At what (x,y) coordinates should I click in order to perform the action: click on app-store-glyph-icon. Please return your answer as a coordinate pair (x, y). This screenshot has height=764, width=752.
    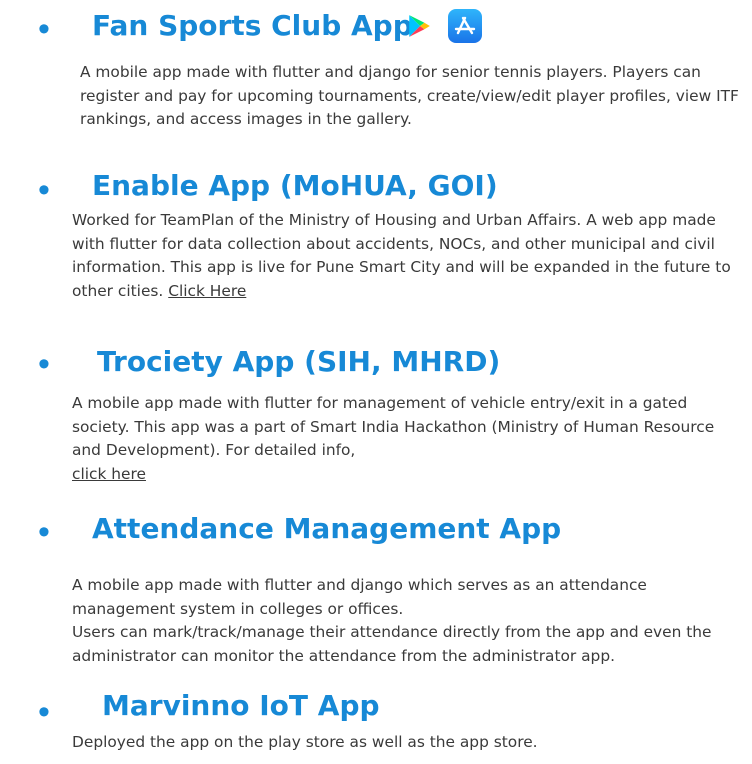
    Looking at the image, I should click on (465, 25).